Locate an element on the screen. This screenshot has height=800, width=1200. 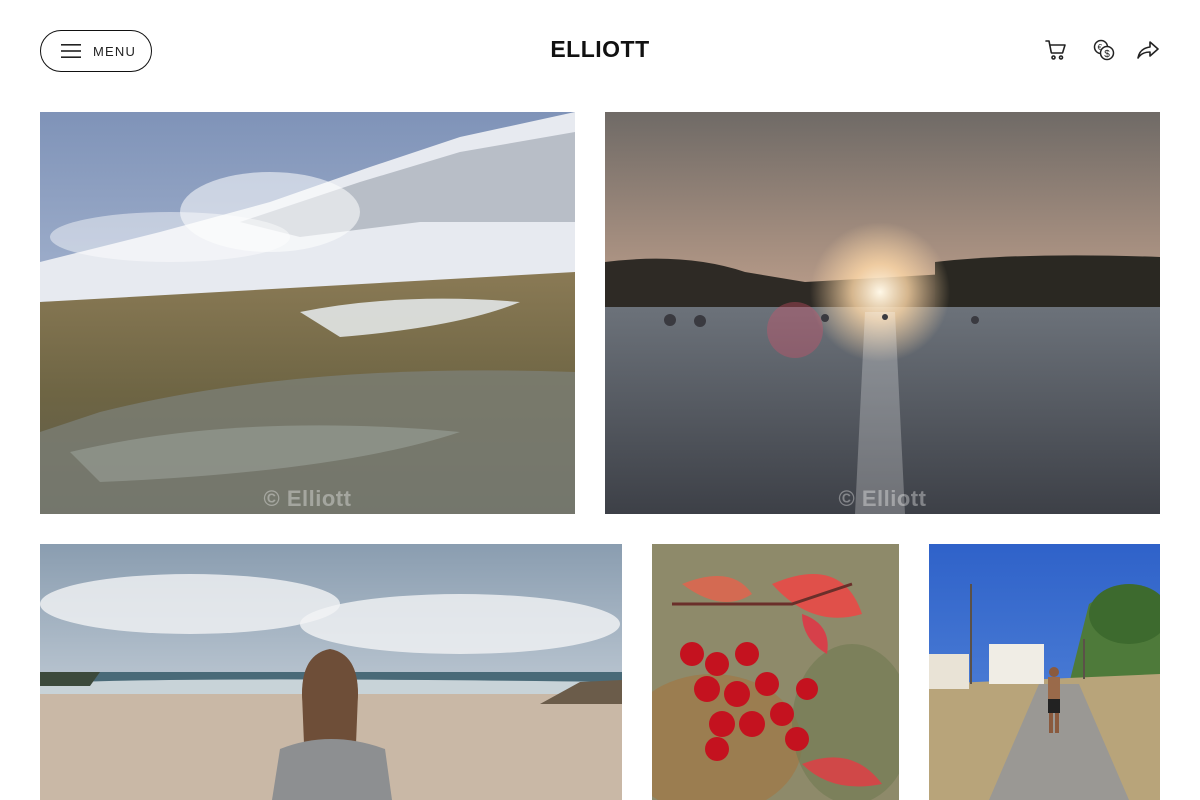
cart-icon is located at coordinates (1056, 50).